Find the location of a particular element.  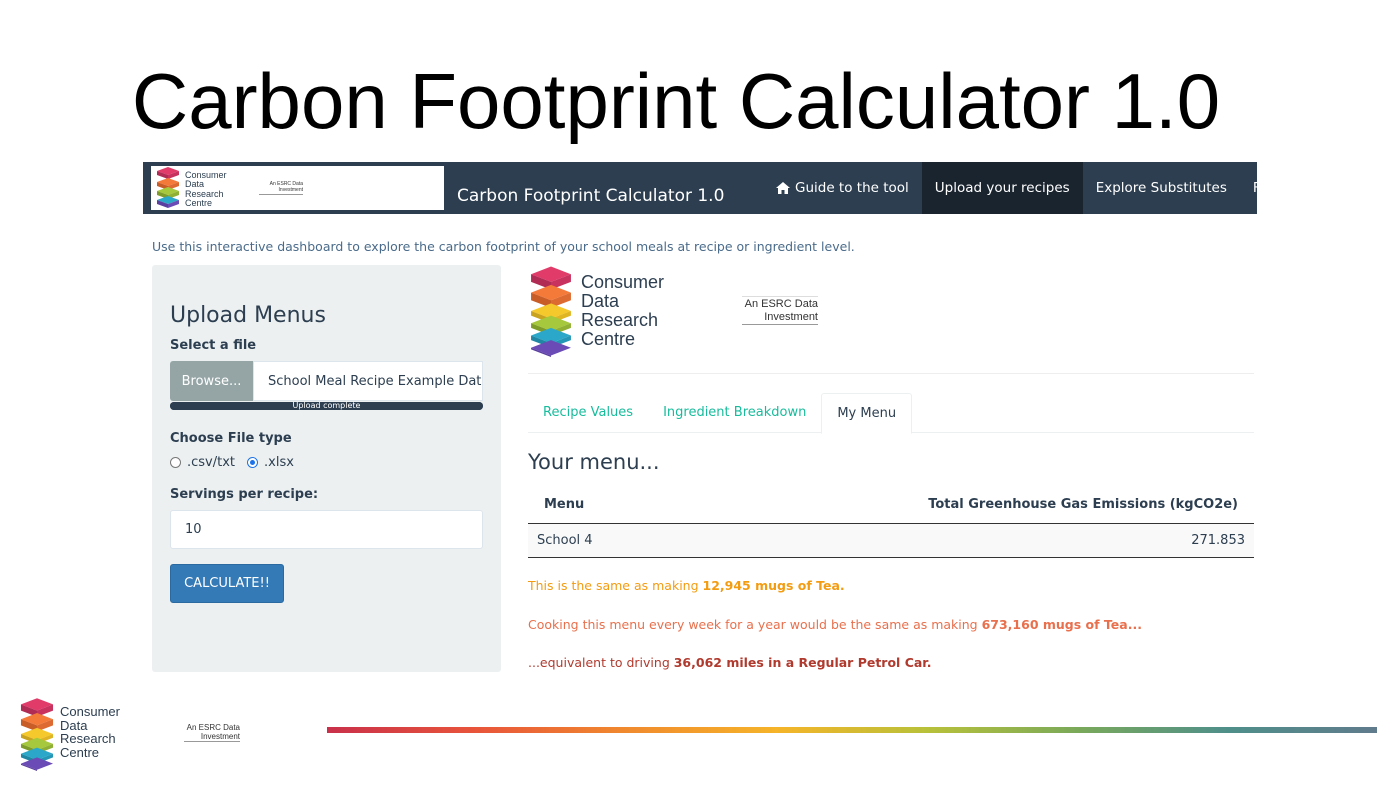

nav-item-label: Explore Substitutes is located at coordinates (1161, 188).